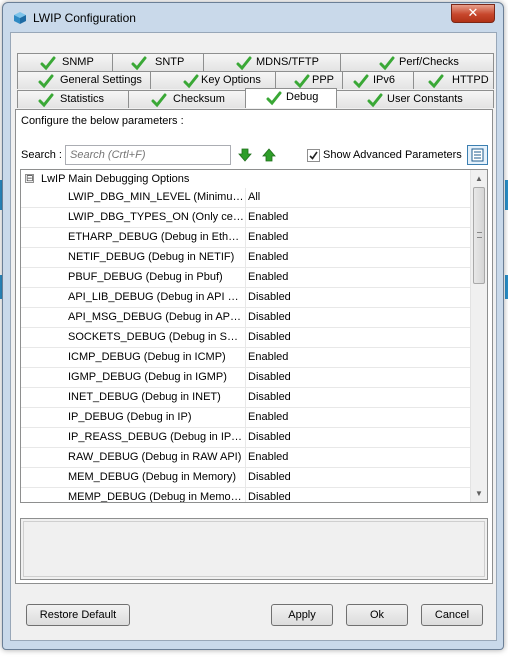 The height and width of the screenshot is (660, 508). I want to click on parameter-row: ICMP_DEBUG (Debug in ICMP) Enabled, so click(246, 358).